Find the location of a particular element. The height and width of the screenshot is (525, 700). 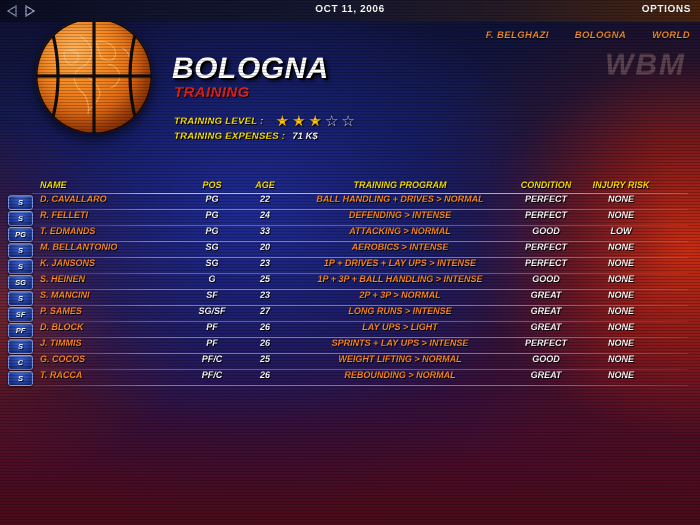

player-training-program: WEIGHT LIFTING > NORMAL is located at coordinates (399, 359).